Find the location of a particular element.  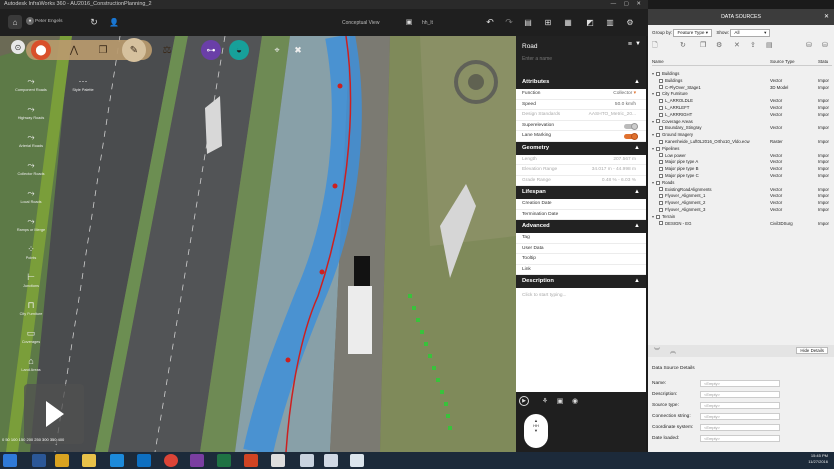

termination-date-row: Termination Date is located at coordinates (581, 215).